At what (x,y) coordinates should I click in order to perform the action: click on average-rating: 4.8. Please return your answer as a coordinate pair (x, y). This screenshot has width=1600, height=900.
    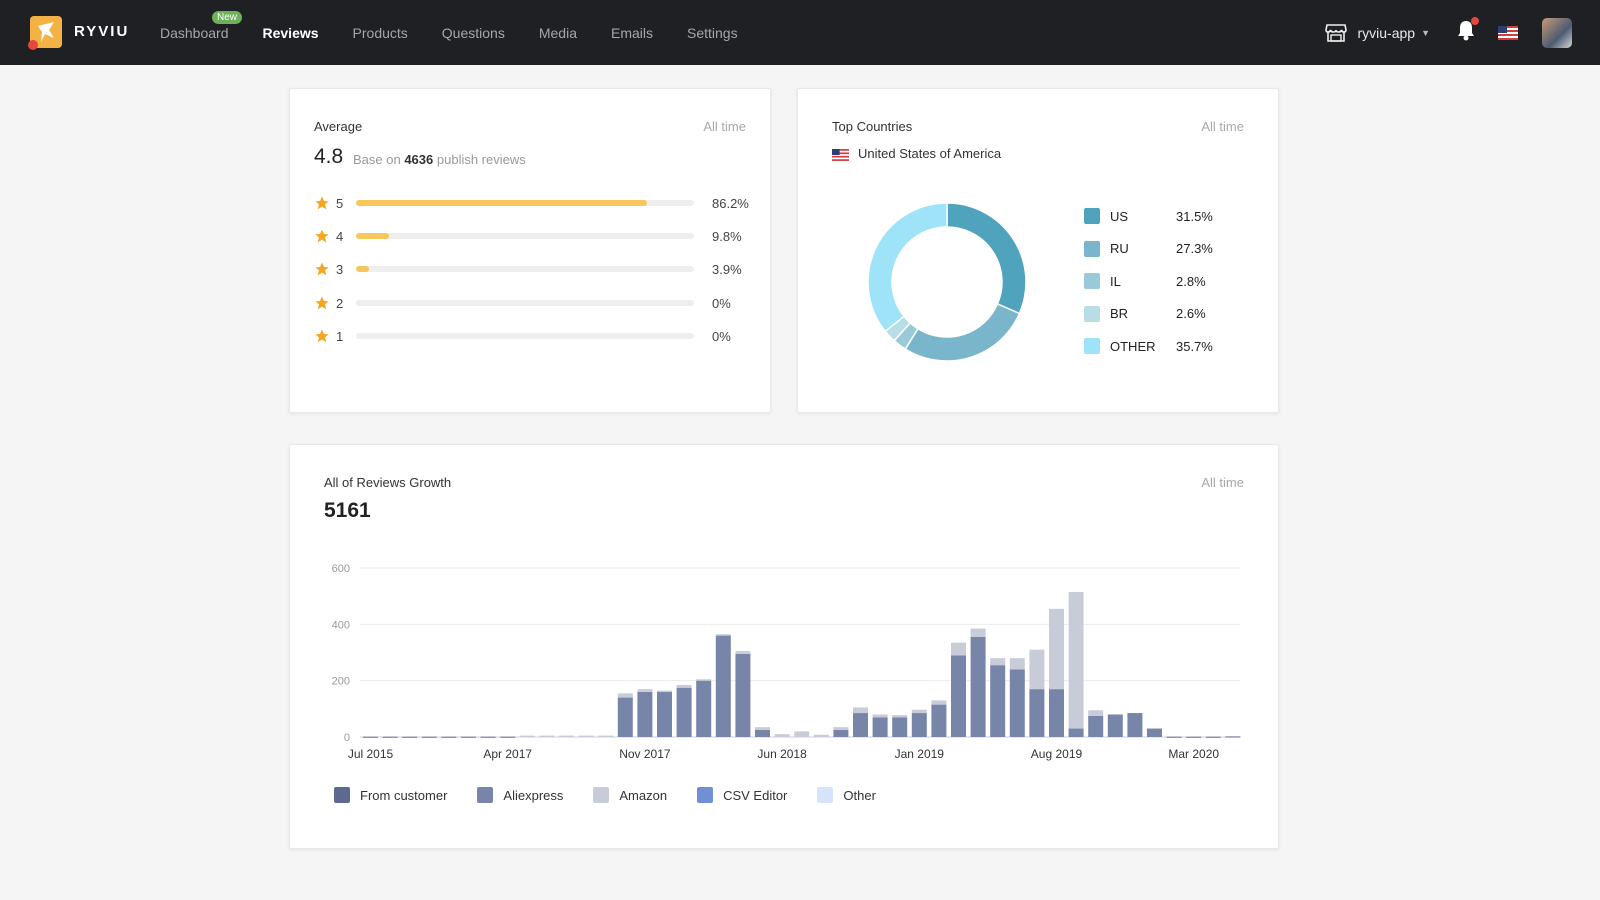
    Looking at the image, I should click on (329, 156).